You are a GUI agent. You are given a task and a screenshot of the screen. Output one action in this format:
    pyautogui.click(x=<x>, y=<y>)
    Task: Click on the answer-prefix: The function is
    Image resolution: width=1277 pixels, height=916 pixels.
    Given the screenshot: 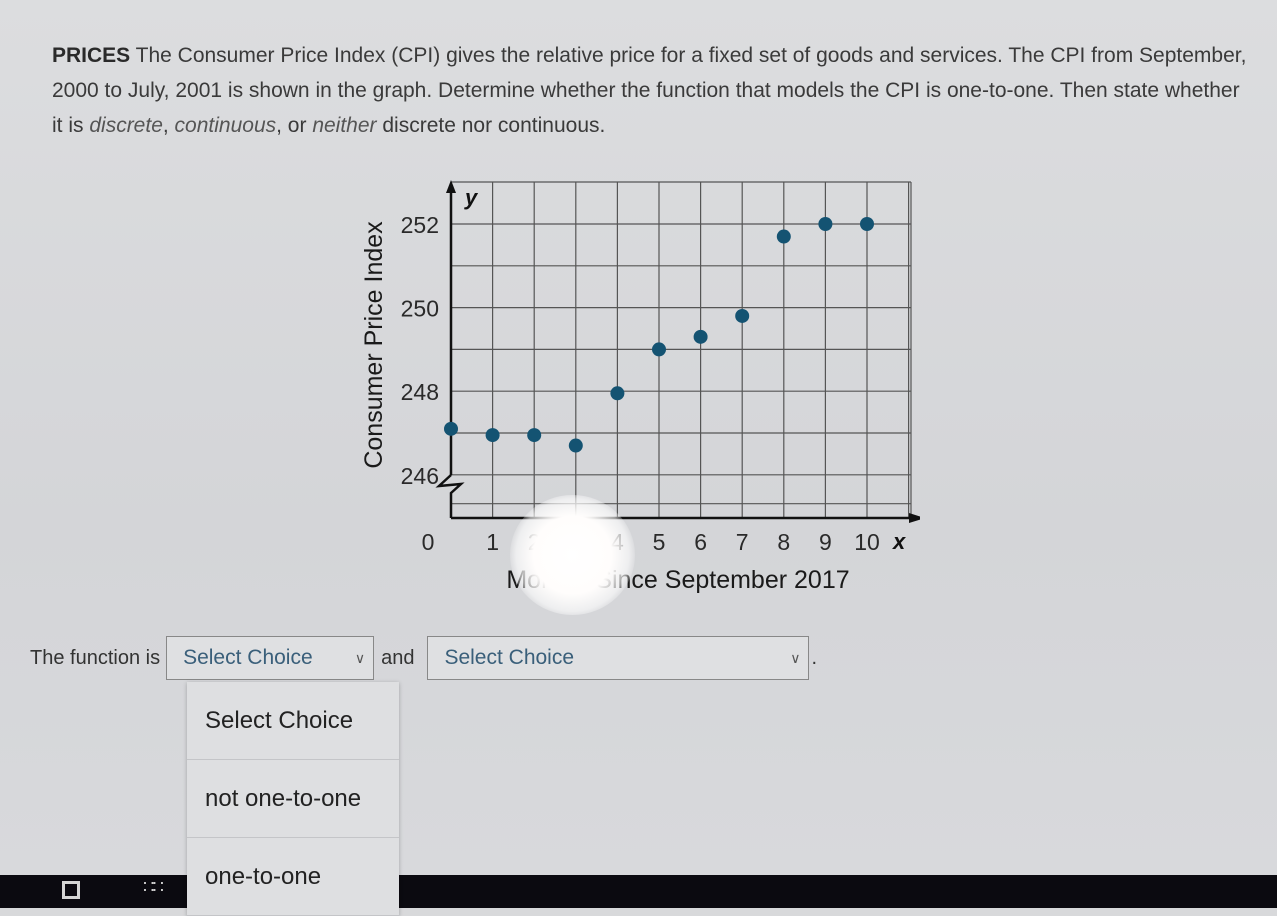 What is the action you would take?
    pyautogui.click(x=95, y=657)
    